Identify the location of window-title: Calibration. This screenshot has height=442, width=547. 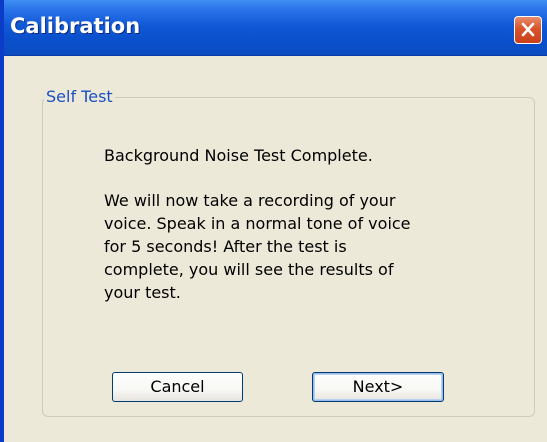
(75, 26).